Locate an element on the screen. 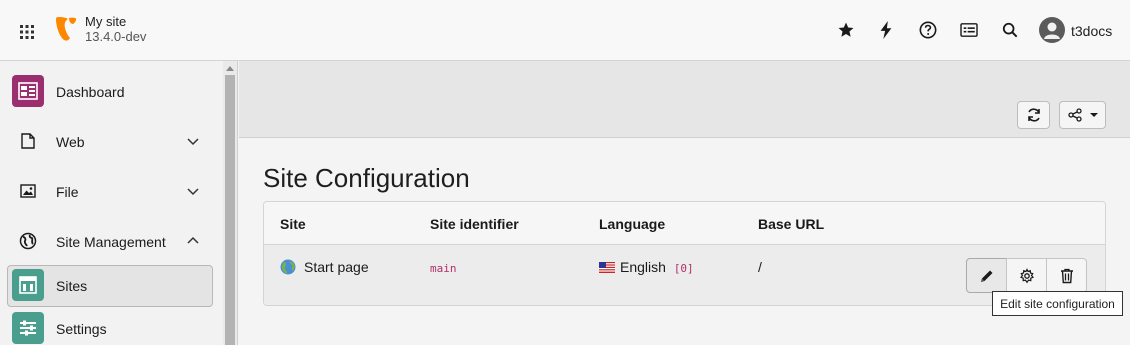  language-id: [0] is located at coordinates (683, 268).